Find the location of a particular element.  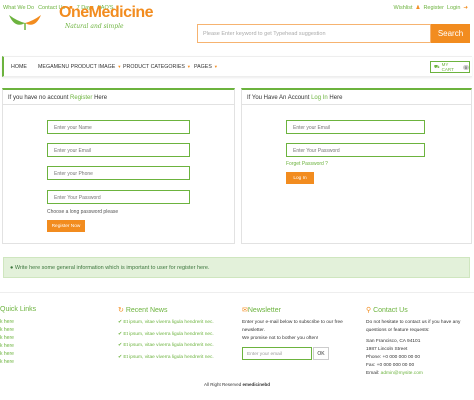

logo-wordmark: OneMedicine is located at coordinates (106, 12).